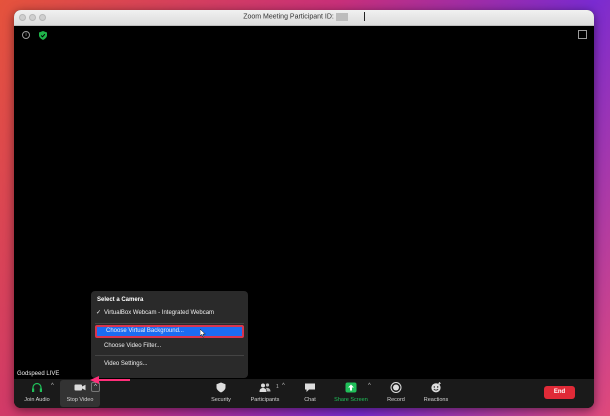 The image size is (610, 416). I want to click on record-label: Record, so click(396, 400).